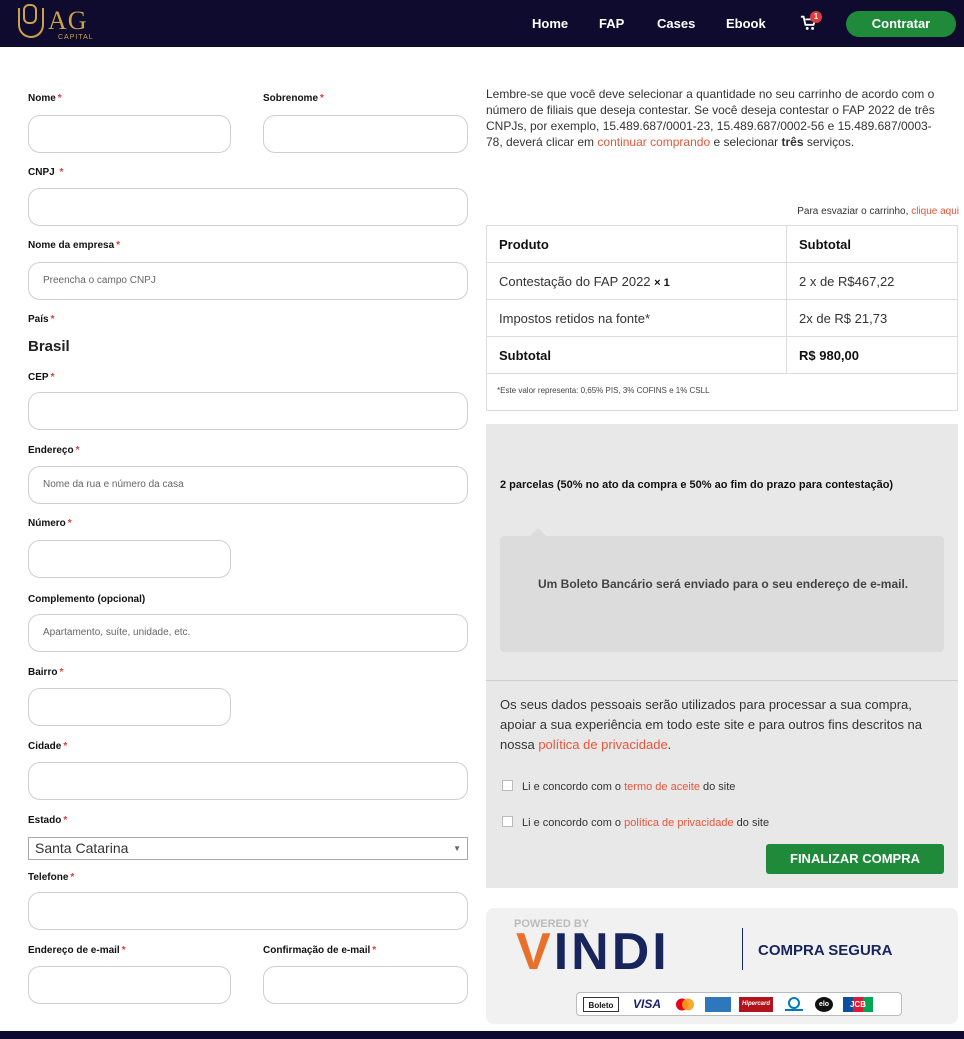 This screenshot has height=1039, width=964. Describe the element at coordinates (678, 823) in the screenshot. I see `privacy-checkbox-link: política de privacidade` at that location.